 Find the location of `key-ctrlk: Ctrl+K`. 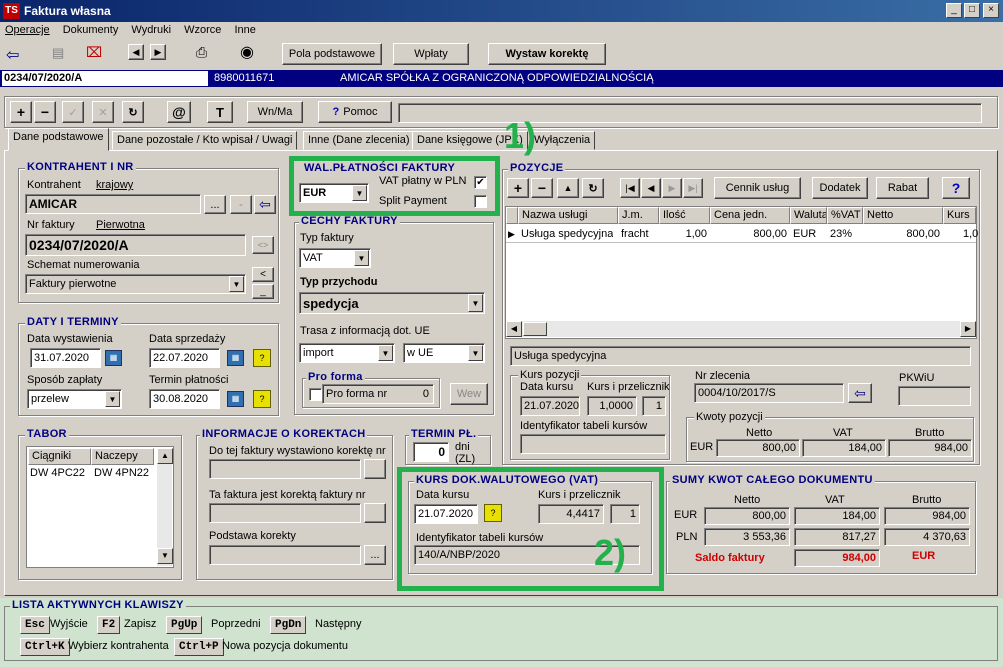

key-ctrlk: Ctrl+K is located at coordinates (45, 647).